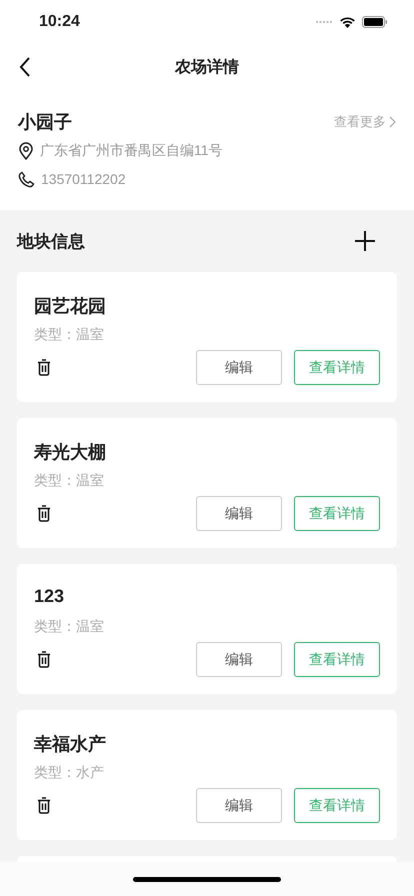 The image size is (414, 896). Describe the element at coordinates (207, 67) in the screenshot. I see `page-title: 农场详情` at that location.